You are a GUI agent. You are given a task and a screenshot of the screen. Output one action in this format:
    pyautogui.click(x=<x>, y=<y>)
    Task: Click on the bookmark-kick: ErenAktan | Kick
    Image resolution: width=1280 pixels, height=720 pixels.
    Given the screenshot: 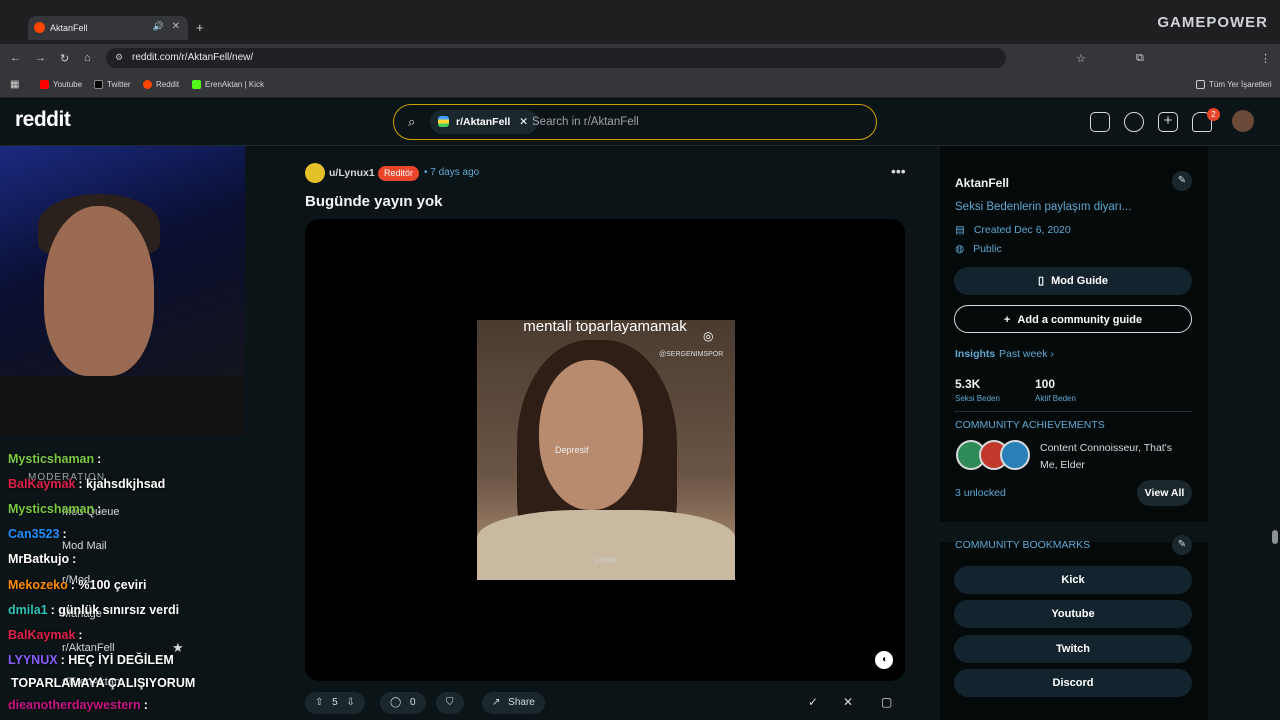 What is the action you would take?
    pyautogui.click(x=228, y=84)
    